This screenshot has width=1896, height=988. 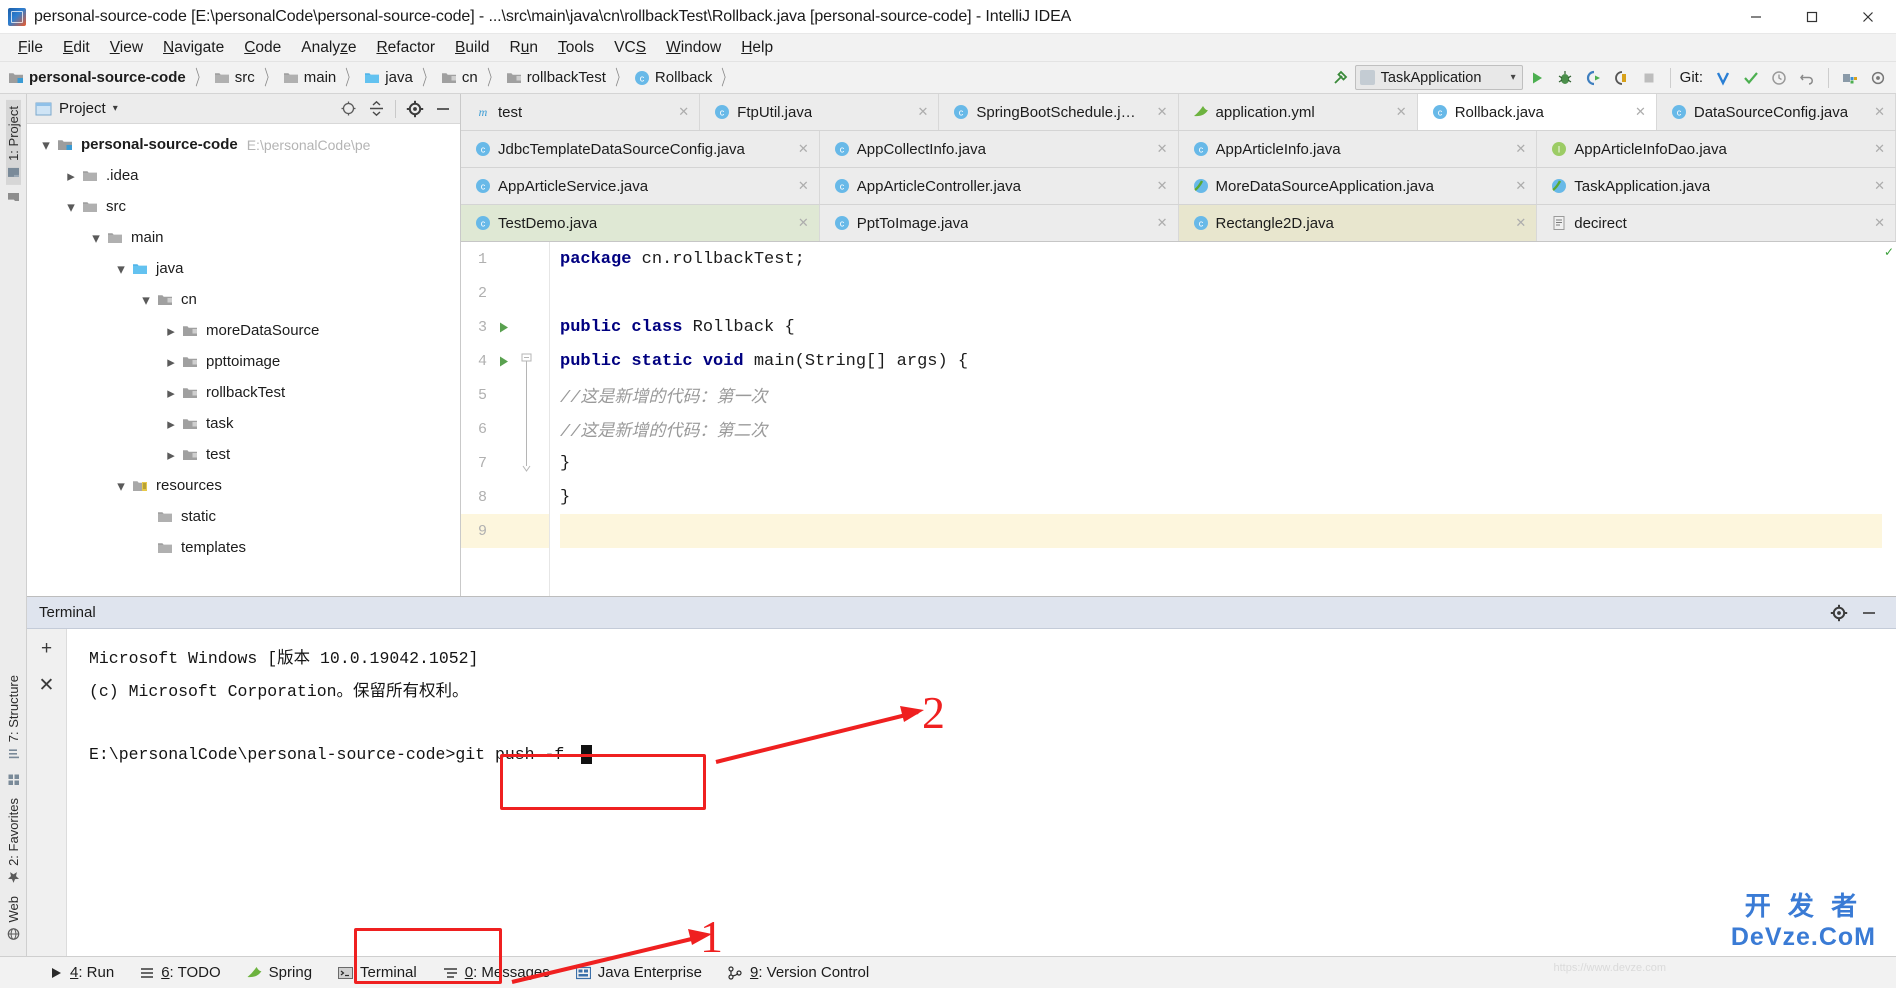 I want to click on gutter-line-9: 9, so click(x=505, y=531).